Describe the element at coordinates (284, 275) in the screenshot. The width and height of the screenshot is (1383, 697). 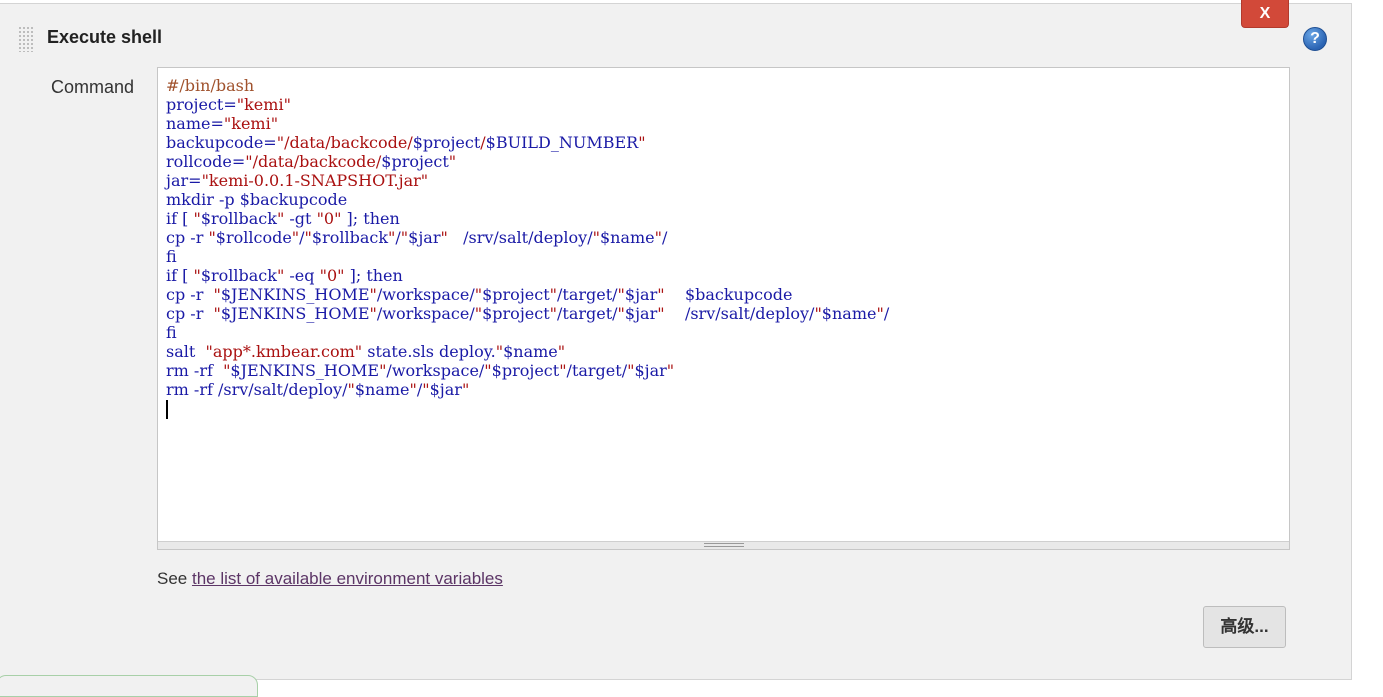
I see `code-line: if [ "$rollback" -eq "0" ]; then` at that location.